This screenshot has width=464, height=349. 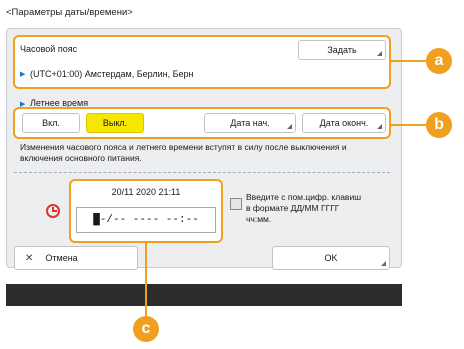 I want to click on cancel-label: Отмена, so click(x=61, y=258).